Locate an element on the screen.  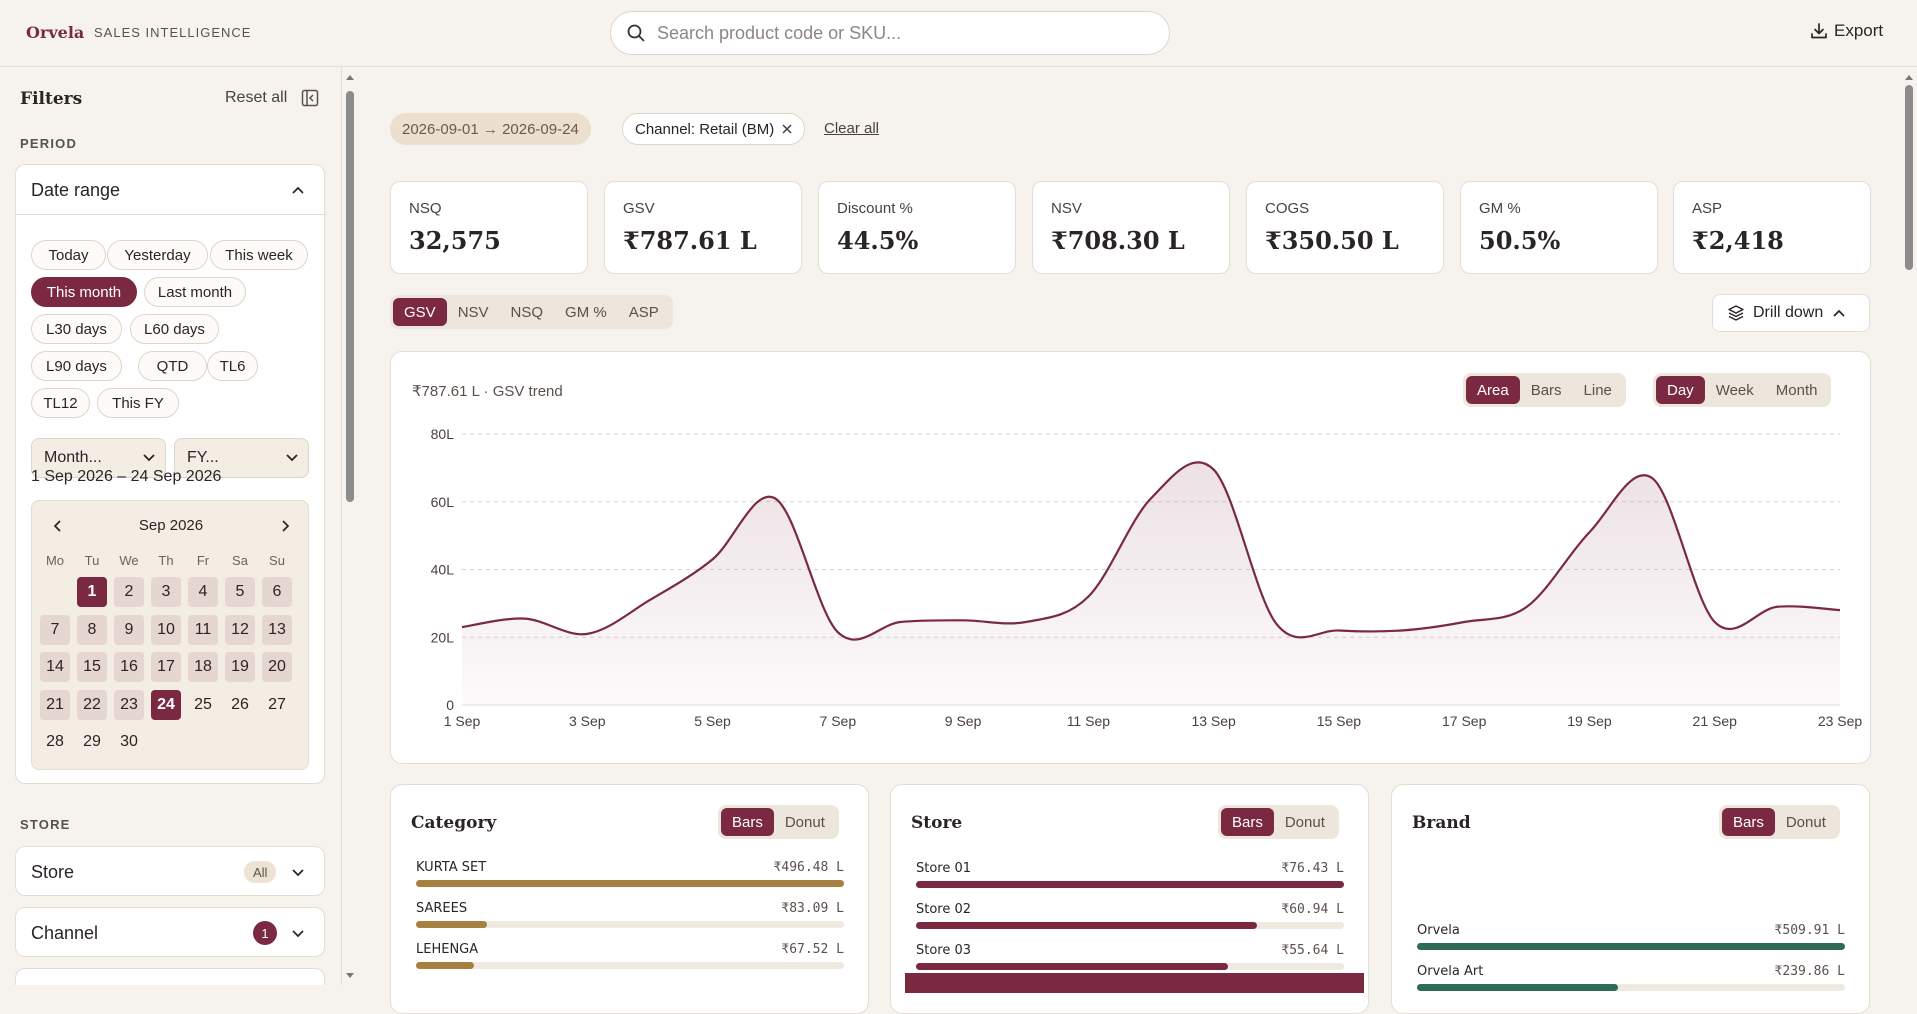
clear-all-link: Clear all is located at coordinates (851, 128).